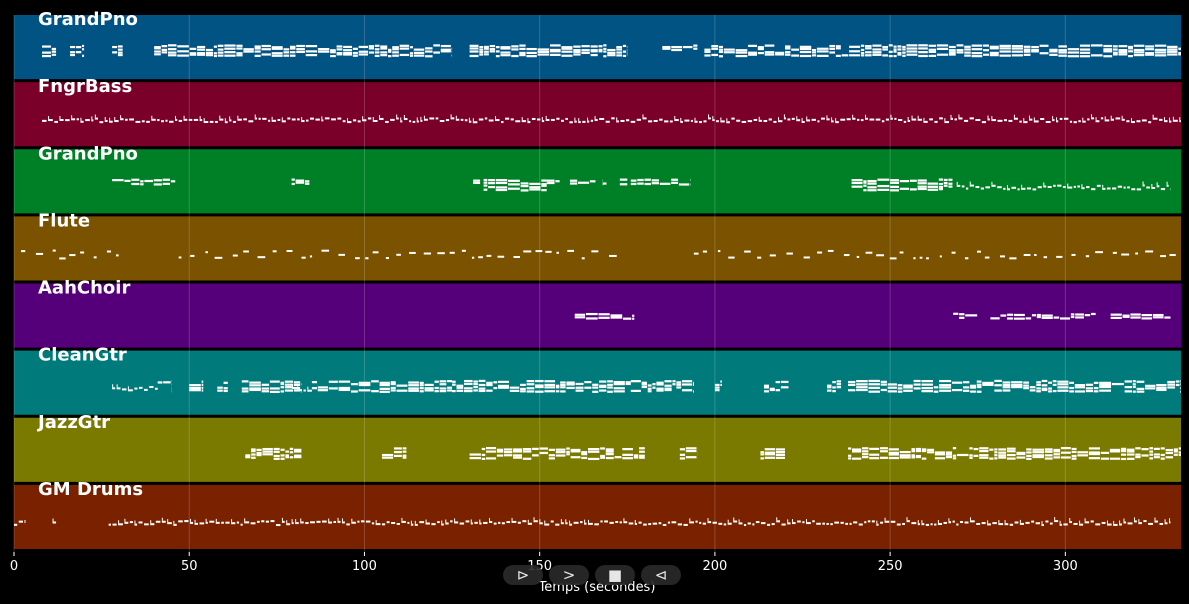 The width and height of the screenshot is (1189, 604). What do you see at coordinates (523, 575) in the screenshot?
I see `play-forward-button: ⊳` at bounding box center [523, 575].